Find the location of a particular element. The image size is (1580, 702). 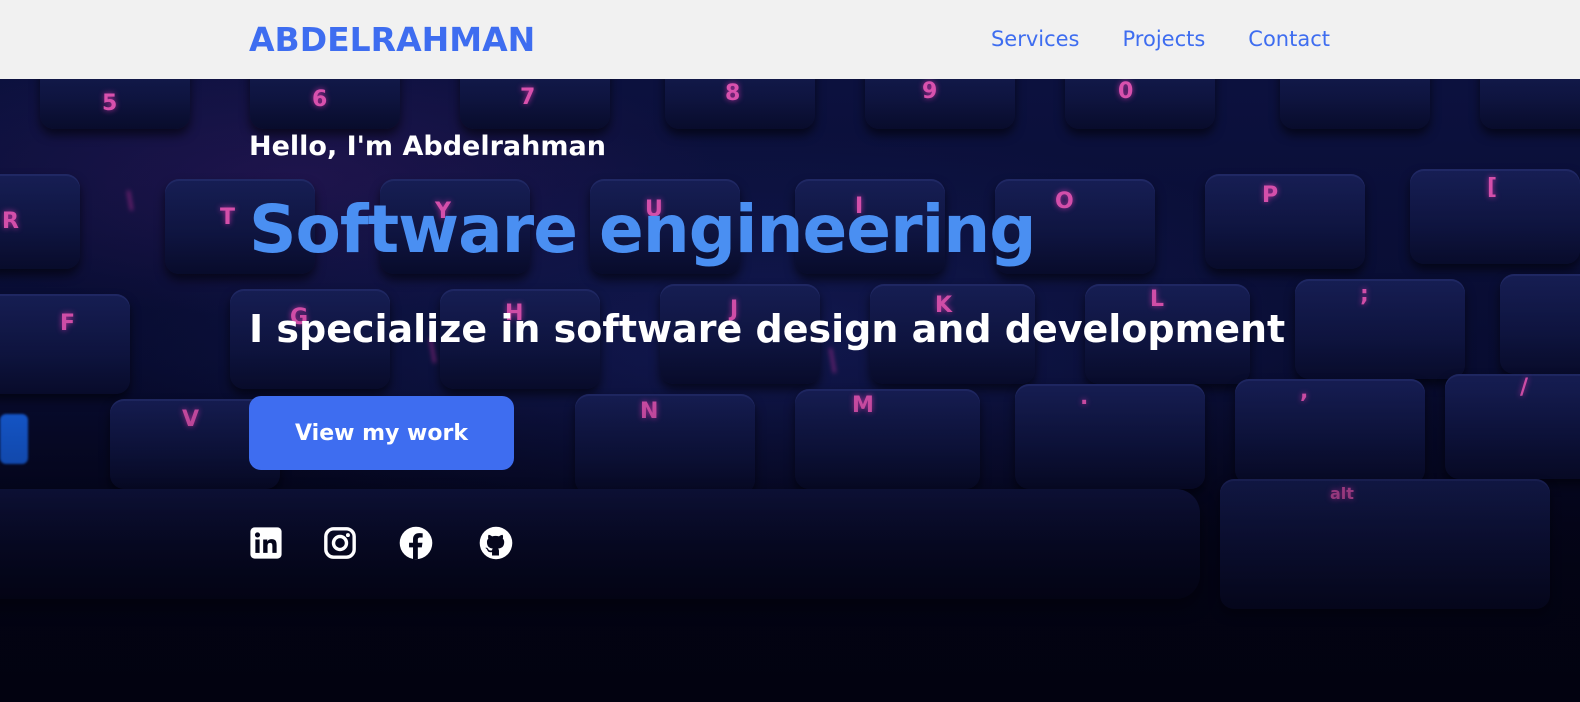

site-header: ABDELRAHMAN Services Projects Contact is located at coordinates (790, 39).